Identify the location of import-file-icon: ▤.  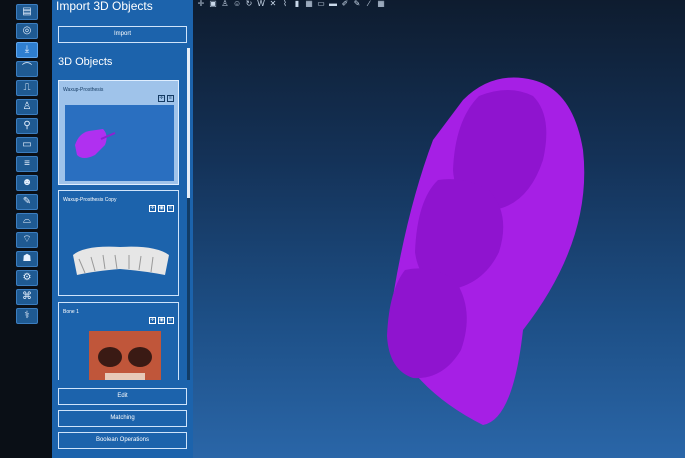
(27, 12).